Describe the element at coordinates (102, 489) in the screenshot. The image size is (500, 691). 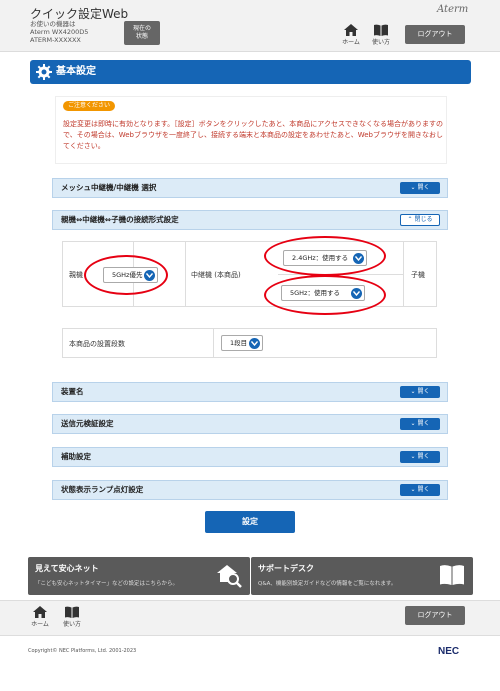
I see `accordion-lamp-label: 状態表示ランプ点灯設定` at that location.